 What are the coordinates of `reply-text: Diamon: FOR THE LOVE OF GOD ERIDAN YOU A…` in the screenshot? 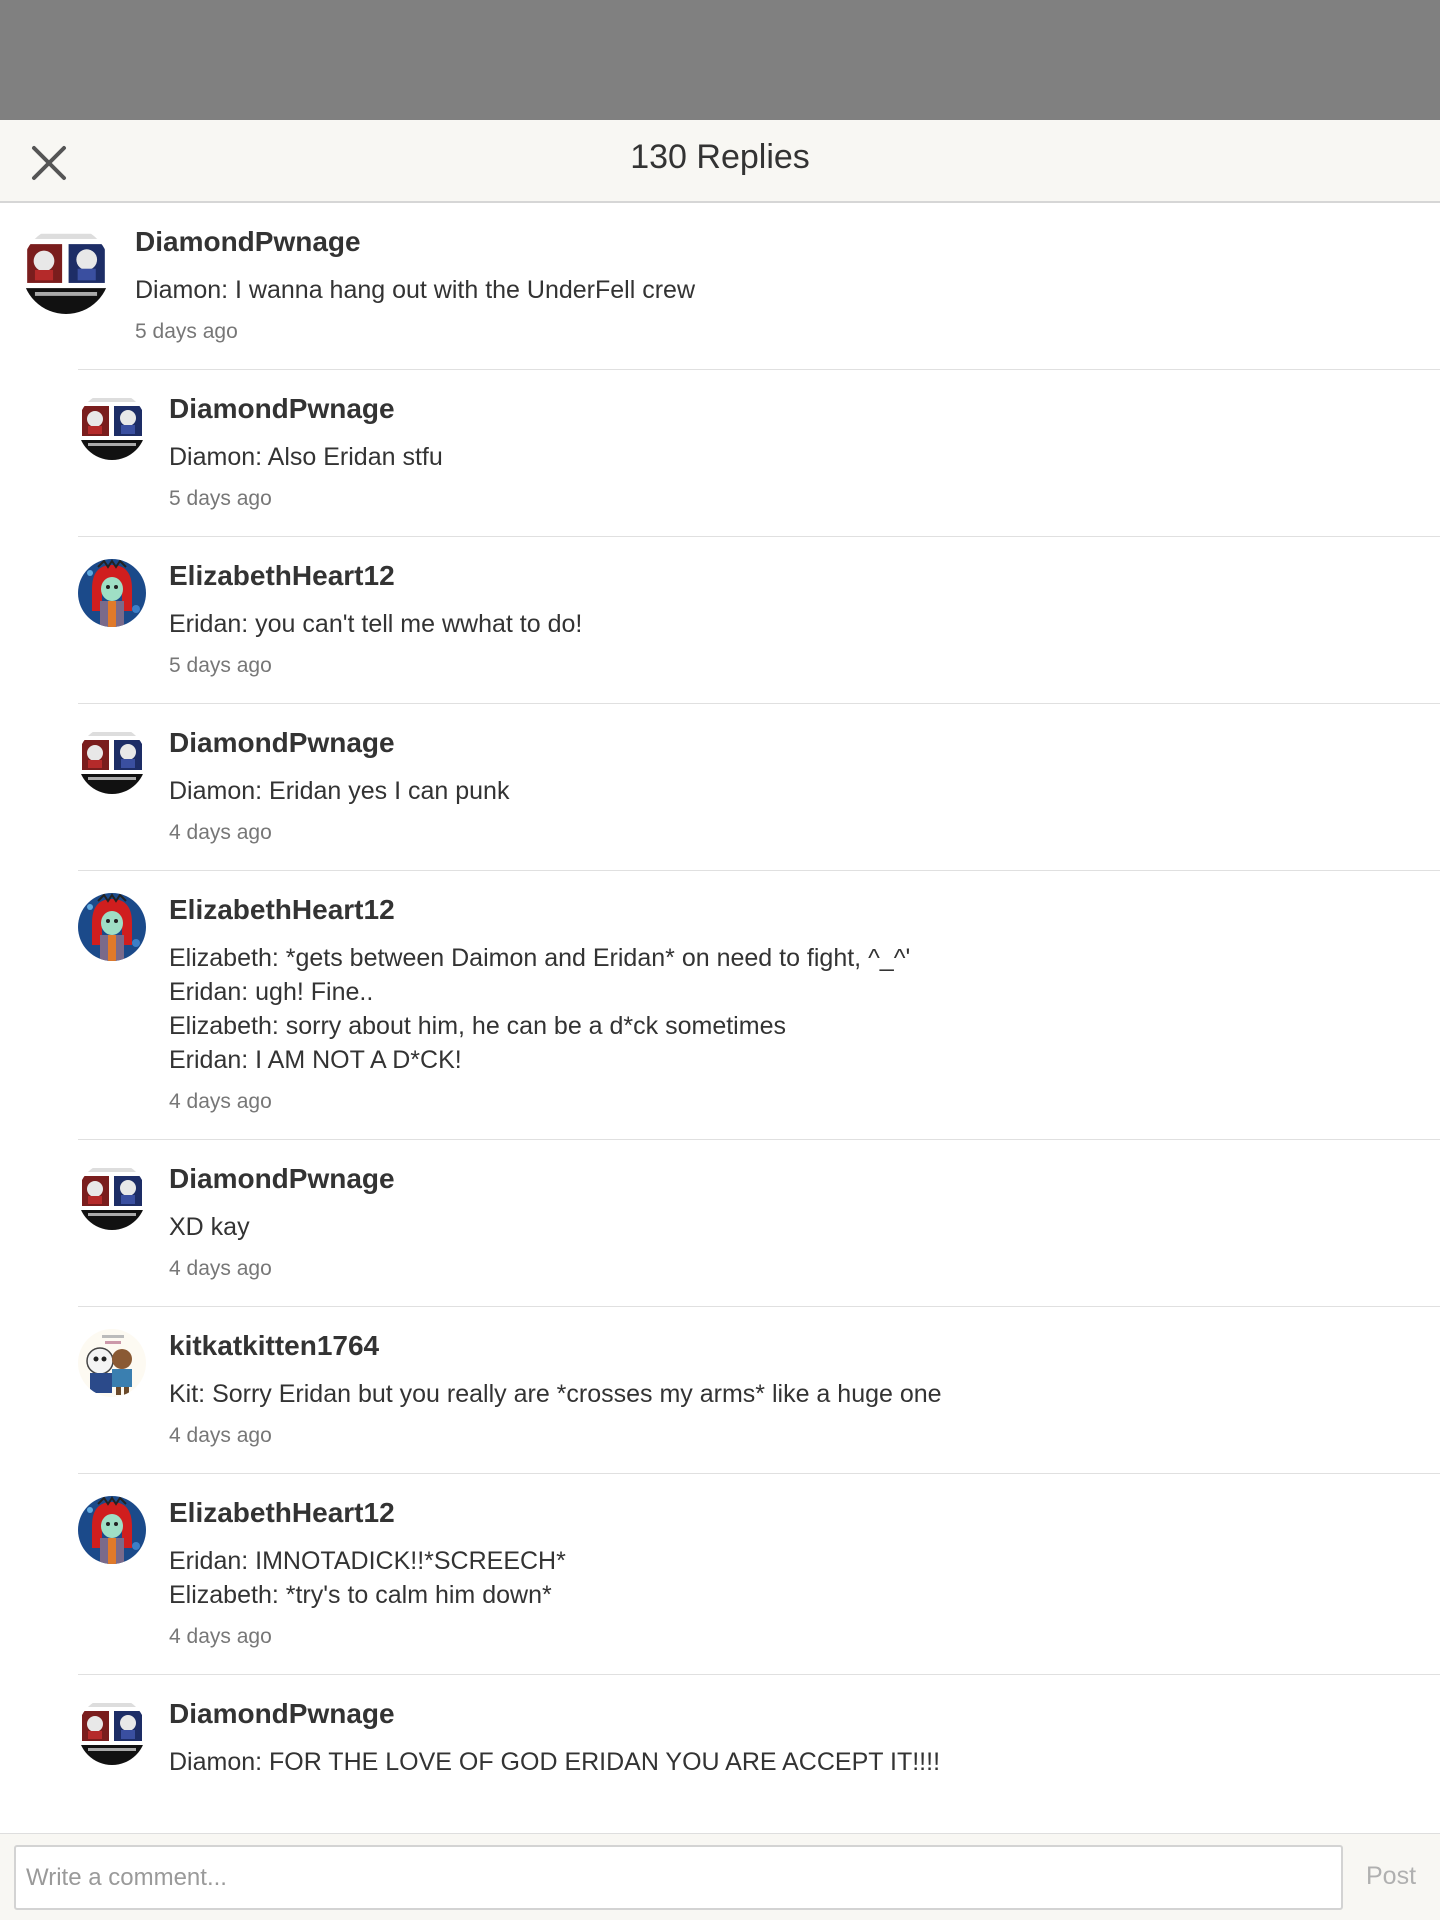 It's located at (555, 1762).